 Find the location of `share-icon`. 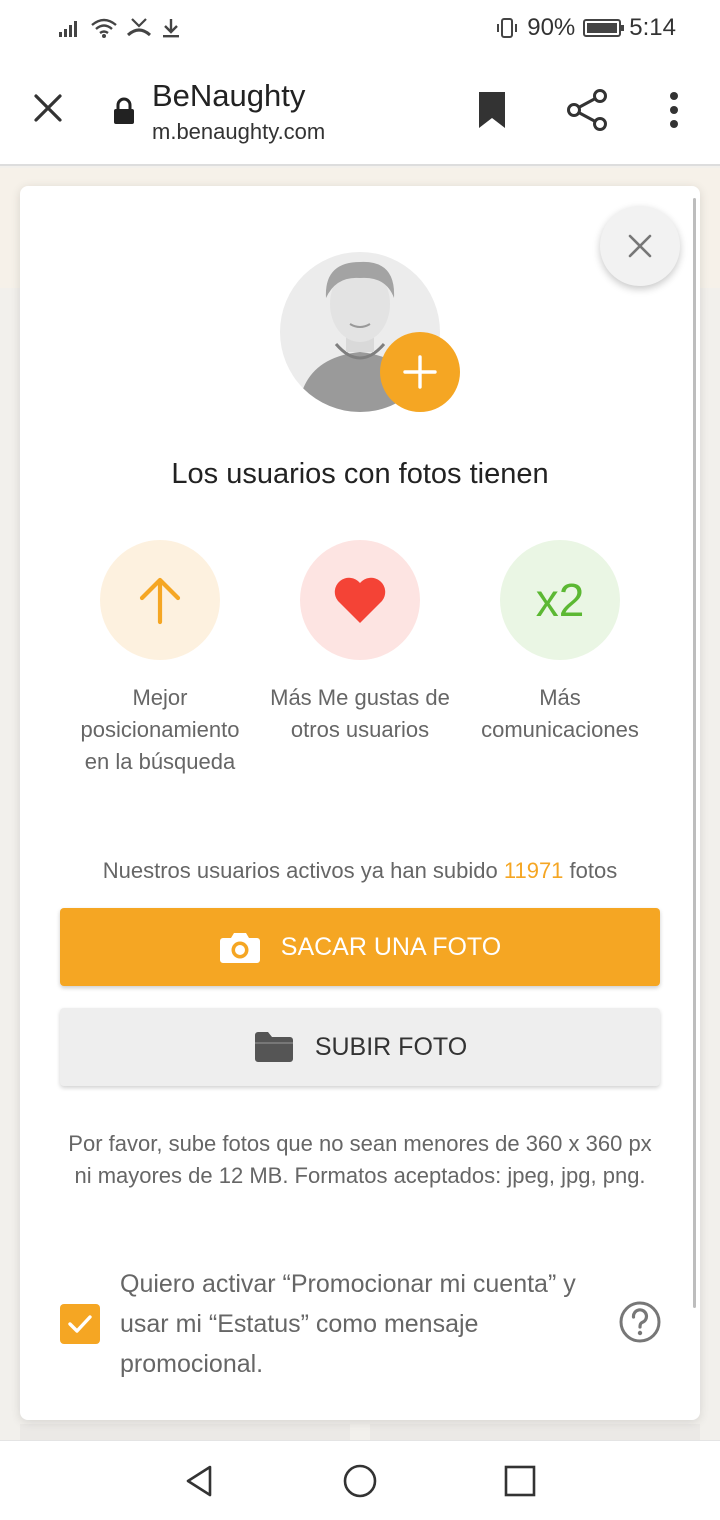

share-icon is located at coordinates (587, 110).